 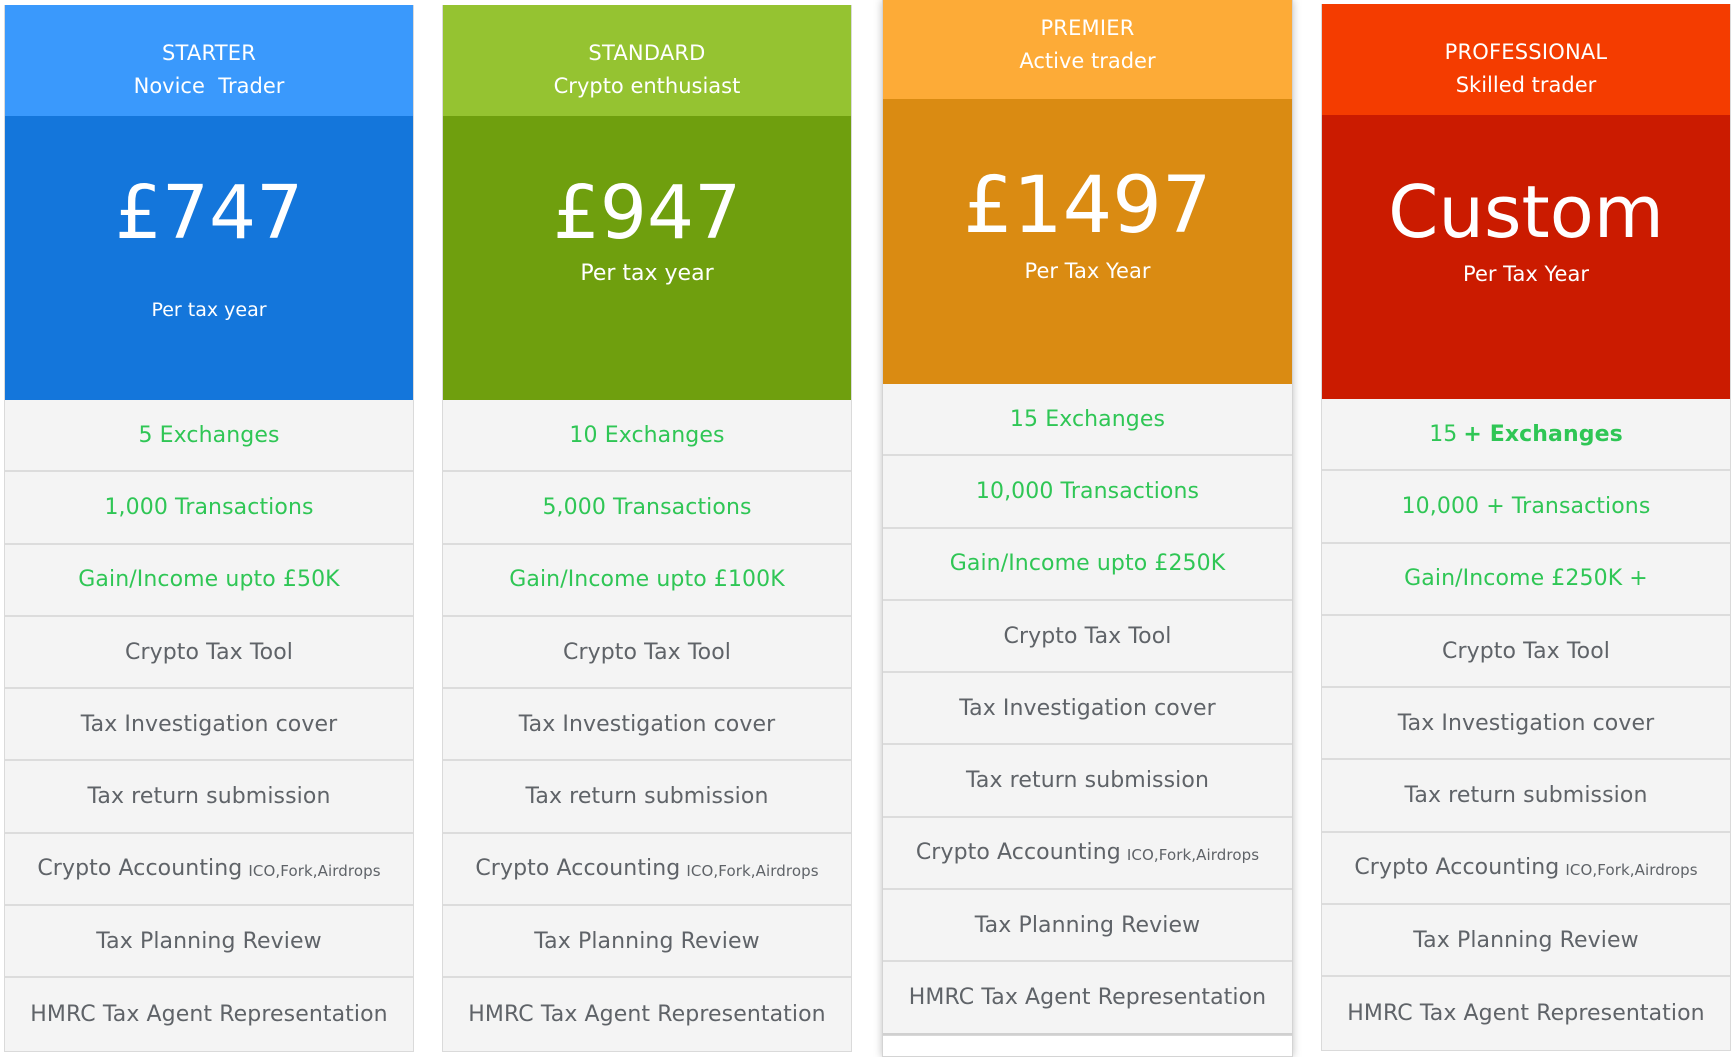 I want to click on feature-row: 10,000 Transactions, so click(x=1087, y=492).